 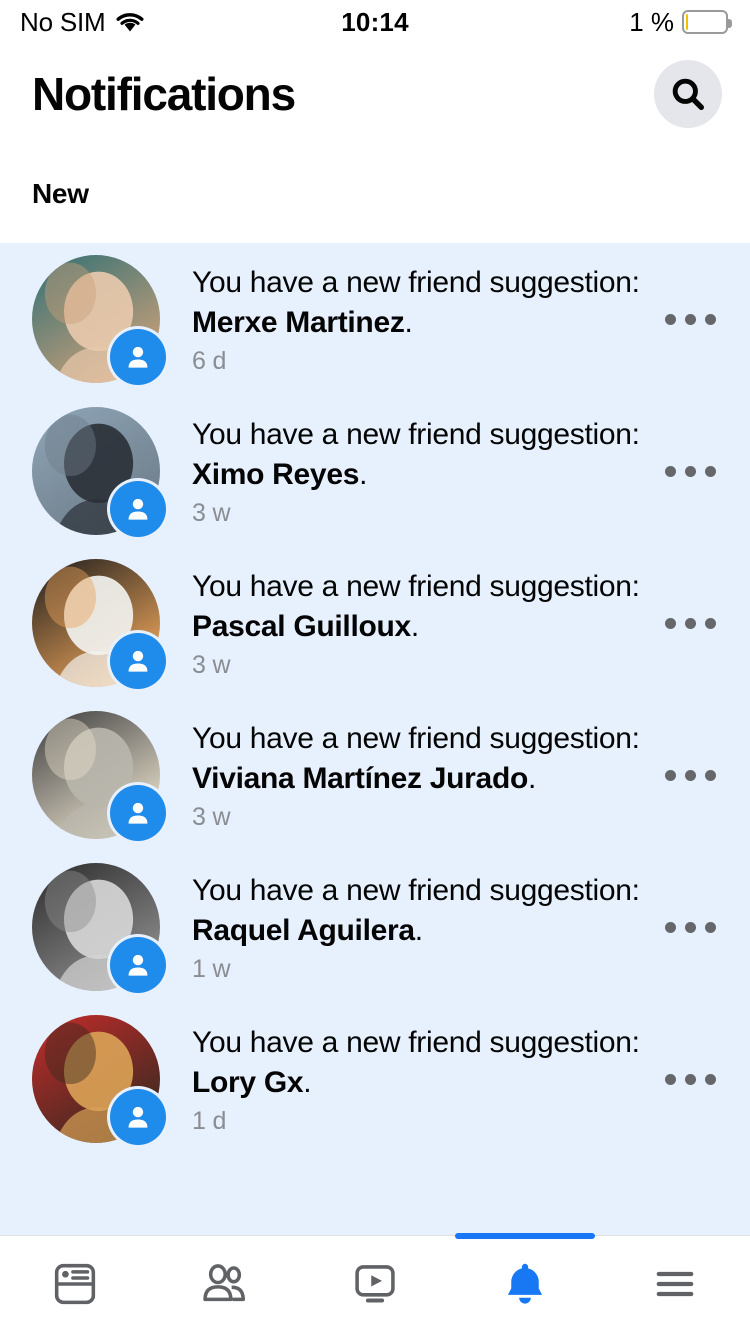 I want to click on friends-icon, so click(x=225, y=1285).